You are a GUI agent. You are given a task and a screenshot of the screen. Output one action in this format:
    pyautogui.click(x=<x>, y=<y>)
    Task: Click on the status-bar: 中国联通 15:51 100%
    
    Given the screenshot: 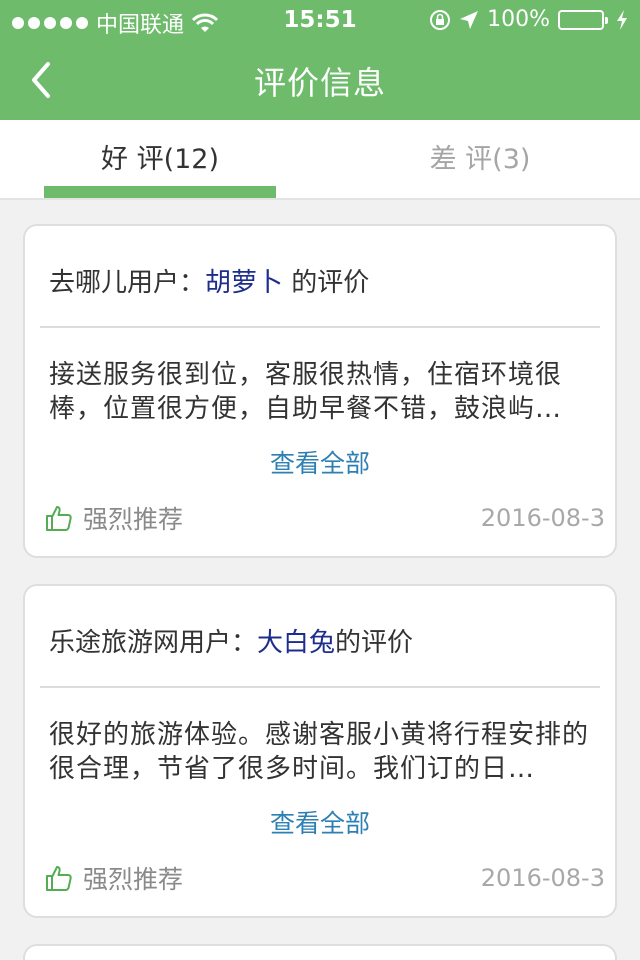 What is the action you would take?
    pyautogui.click(x=320, y=20)
    